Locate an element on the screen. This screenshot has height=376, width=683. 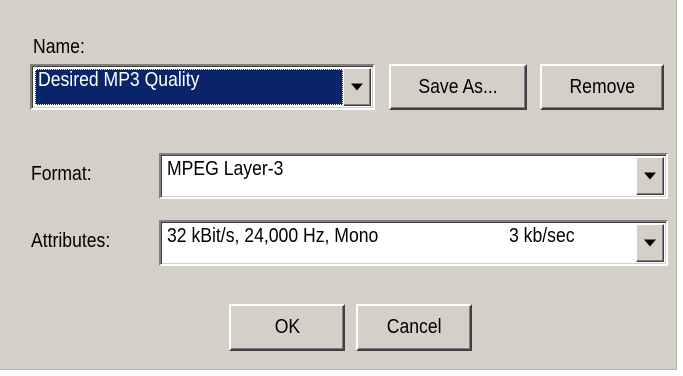
cancel-label: Cancel is located at coordinates (414, 327).